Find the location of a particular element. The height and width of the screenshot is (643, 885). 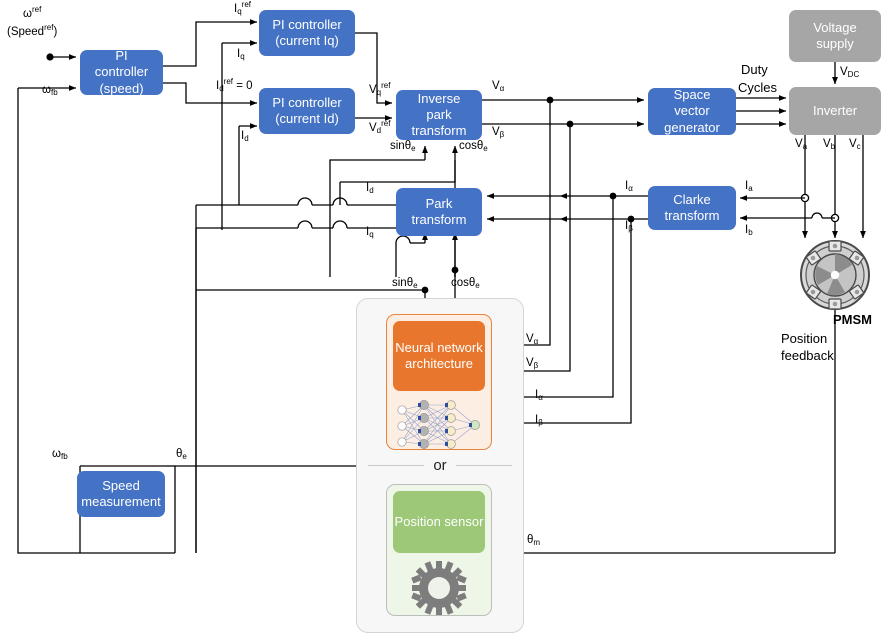

i-beta-sub-1: β is located at coordinates (630, 228).